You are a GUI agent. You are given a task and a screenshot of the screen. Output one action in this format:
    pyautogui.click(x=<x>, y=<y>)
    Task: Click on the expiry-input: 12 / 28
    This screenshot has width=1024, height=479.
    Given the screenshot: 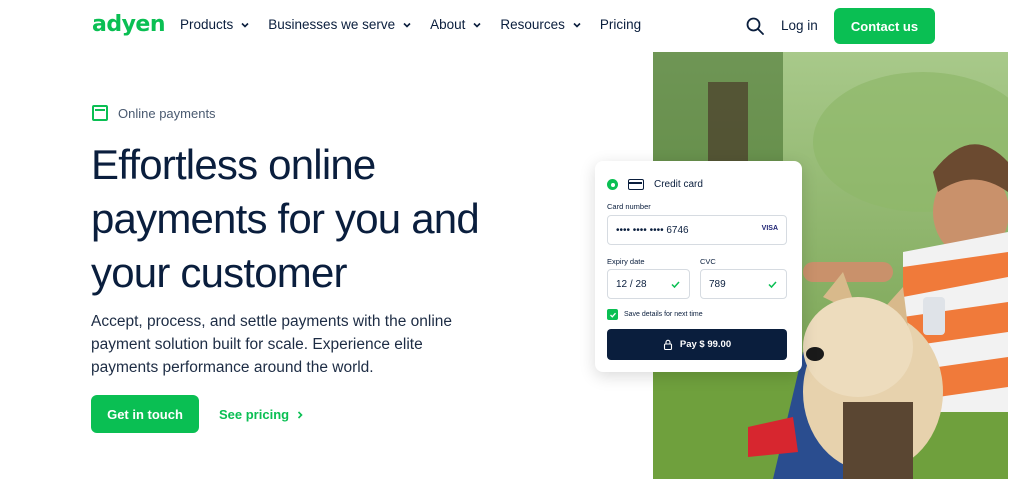 What is the action you would take?
    pyautogui.click(x=648, y=284)
    